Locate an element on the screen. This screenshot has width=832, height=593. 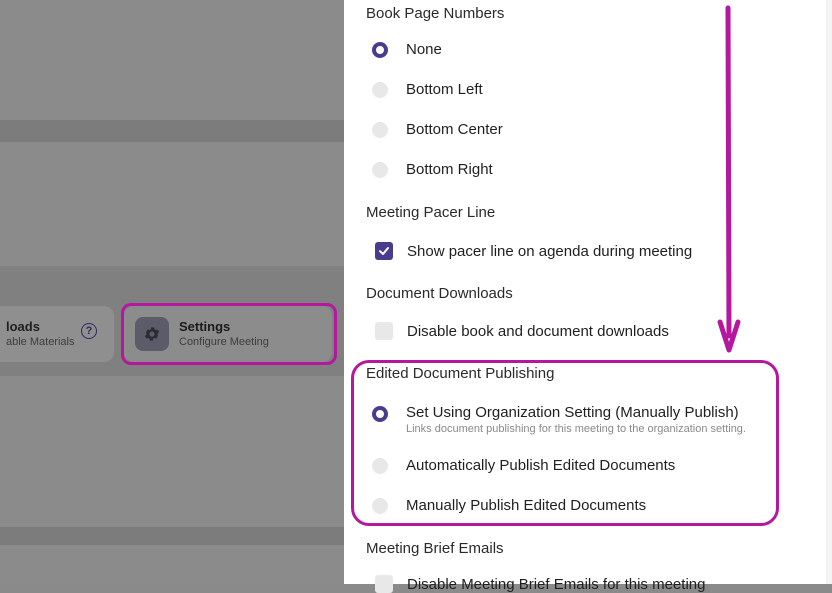
checkbox-label: Disable book and document downloads is located at coordinates (538, 331).